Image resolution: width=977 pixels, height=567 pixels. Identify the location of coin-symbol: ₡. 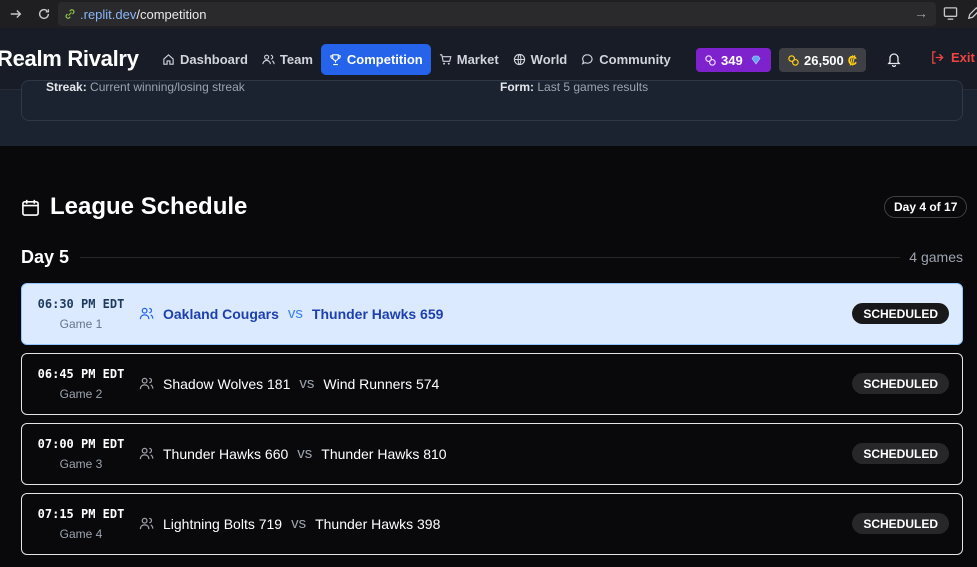
(852, 60).